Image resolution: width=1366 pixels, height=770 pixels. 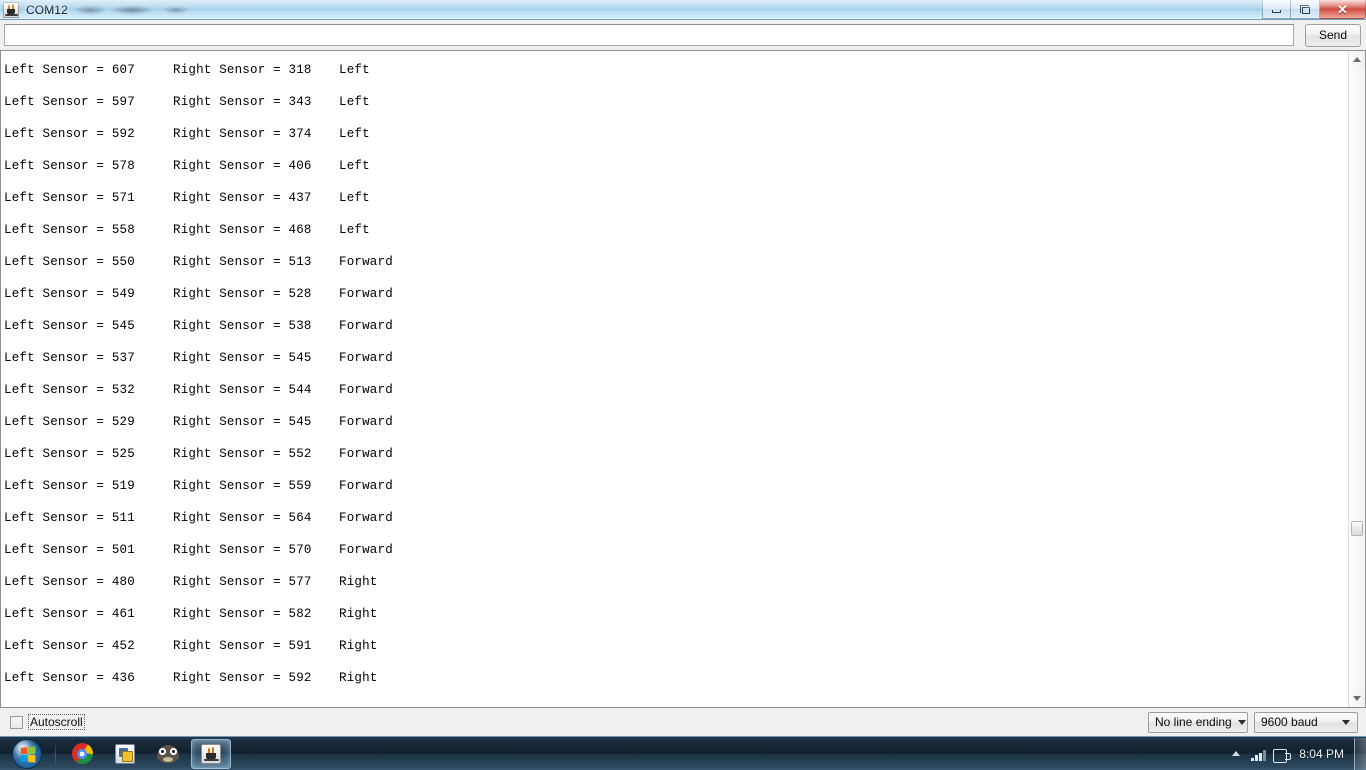 I want to click on java-coffee-cup-icon, so click(x=11, y=9).